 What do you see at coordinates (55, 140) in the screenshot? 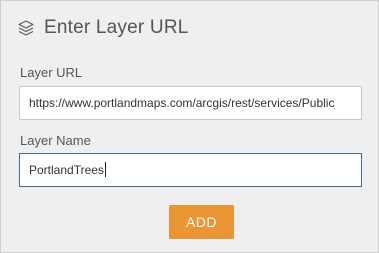
I see `layer-name-label: Layer Name` at bounding box center [55, 140].